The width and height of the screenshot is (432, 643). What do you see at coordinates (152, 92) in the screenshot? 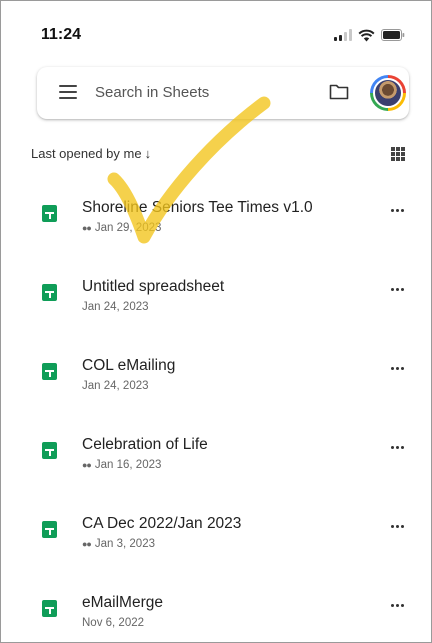
I see `search-input: Search in Sheets` at bounding box center [152, 92].